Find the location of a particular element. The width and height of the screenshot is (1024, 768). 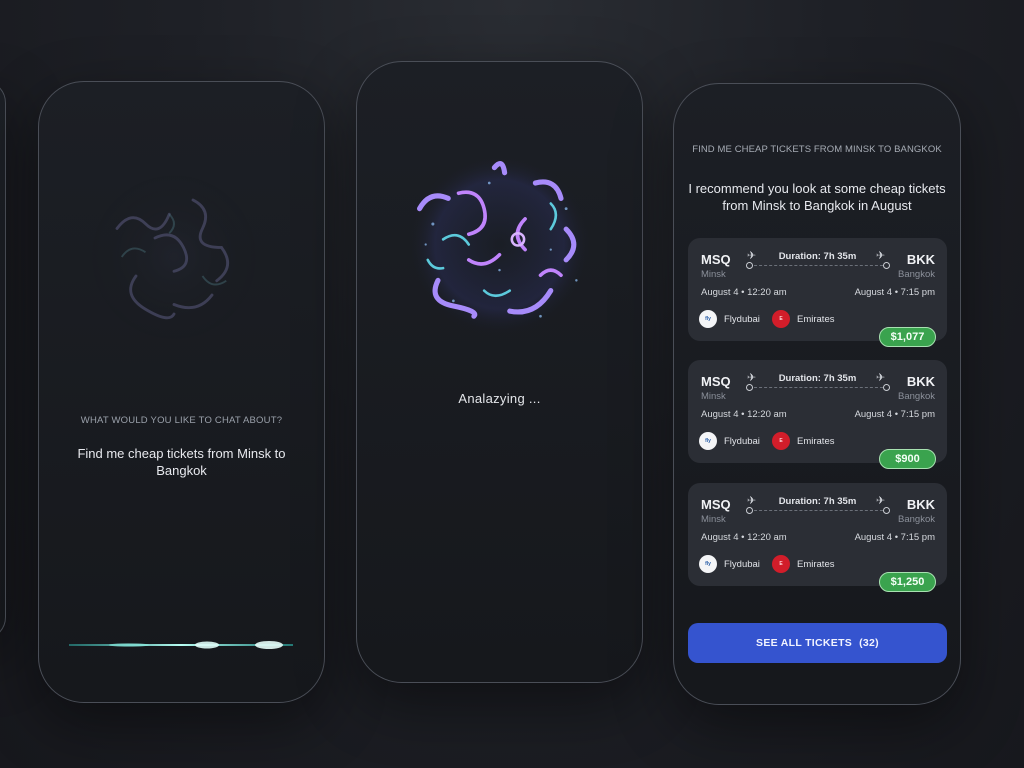

voice-orb-dim is located at coordinates (174, 257).